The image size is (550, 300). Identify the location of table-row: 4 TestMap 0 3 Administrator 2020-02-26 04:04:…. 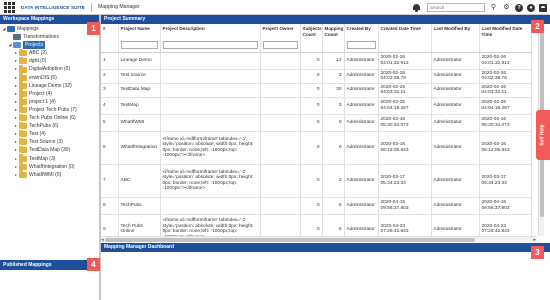
(316, 106).